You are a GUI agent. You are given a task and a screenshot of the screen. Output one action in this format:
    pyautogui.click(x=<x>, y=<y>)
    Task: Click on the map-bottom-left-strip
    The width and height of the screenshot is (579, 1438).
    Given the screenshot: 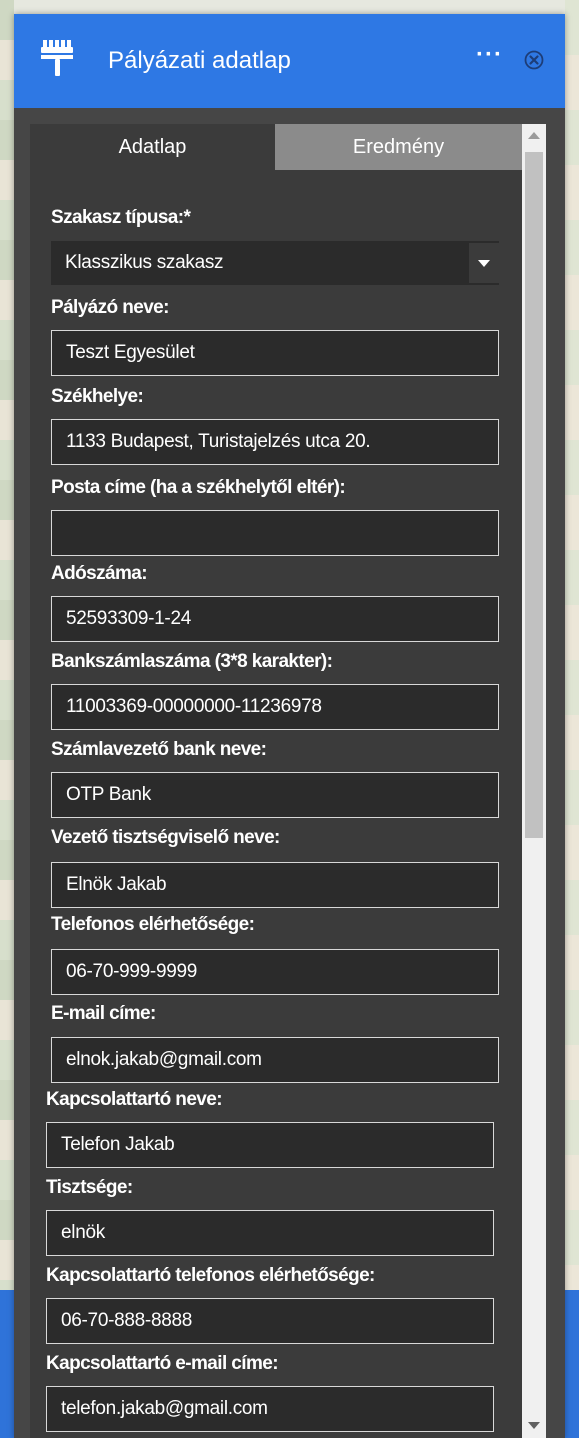 What is the action you would take?
    pyautogui.click(x=7, y=1364)
    